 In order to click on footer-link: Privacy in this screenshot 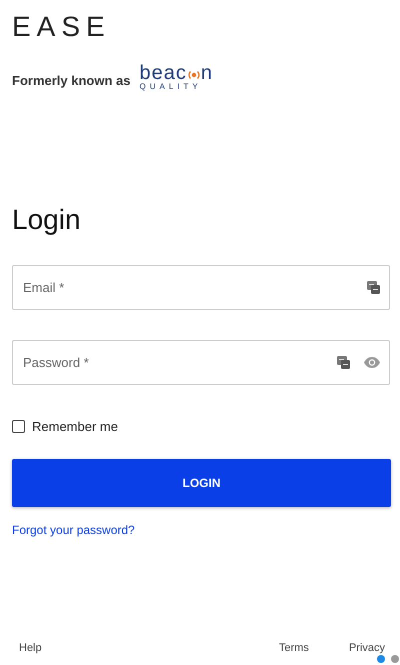, I will do `click(366, 648)`.